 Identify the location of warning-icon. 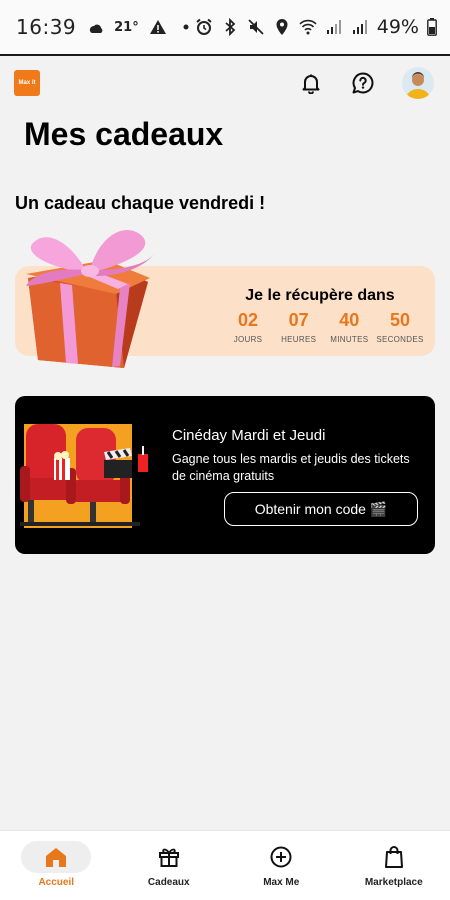
(157, 27).